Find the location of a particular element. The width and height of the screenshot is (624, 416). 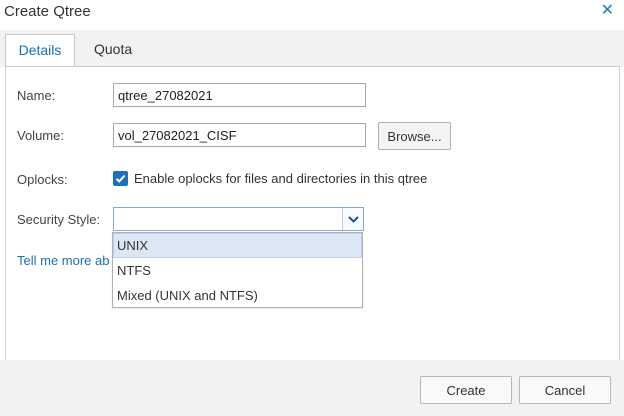

select-arrow-button is located at coordinates (352, 219).